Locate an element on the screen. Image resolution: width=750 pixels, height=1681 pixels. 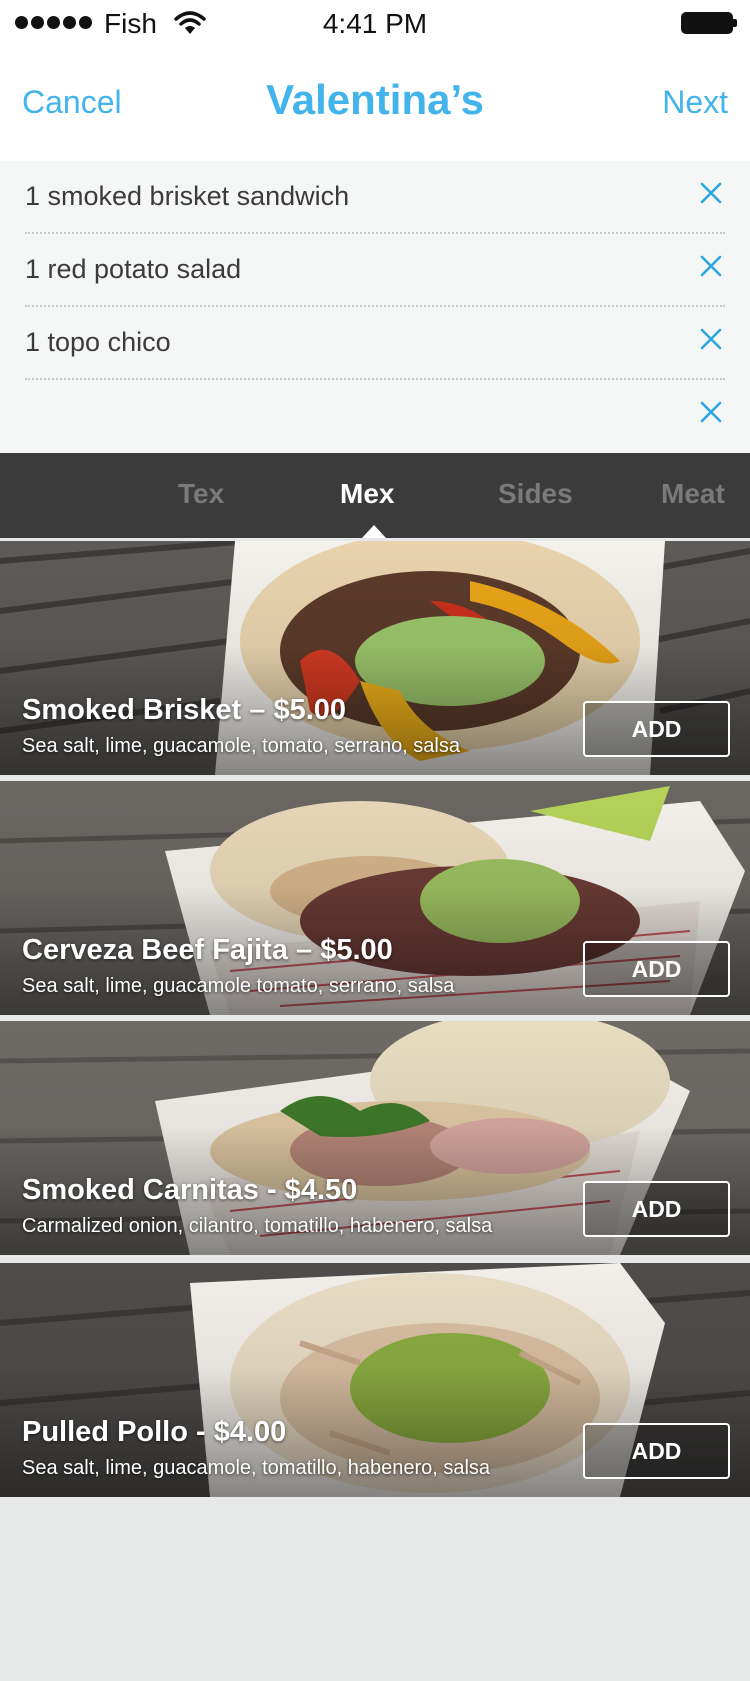
order-item: 1 smoked brisket sandwich is located at coordinates (375, 197).